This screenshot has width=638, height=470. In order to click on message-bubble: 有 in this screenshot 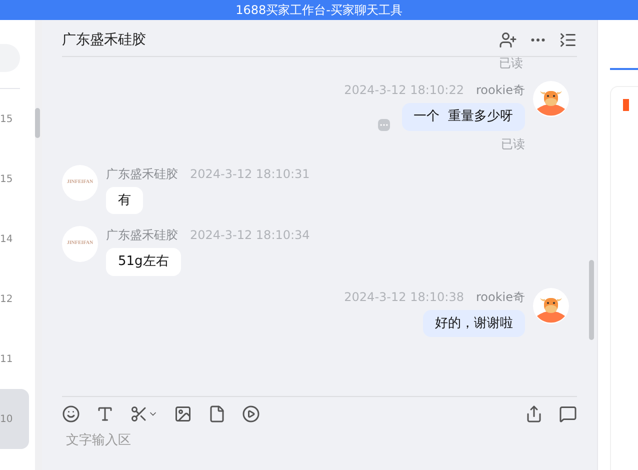, I will do `click(124, 200)`.